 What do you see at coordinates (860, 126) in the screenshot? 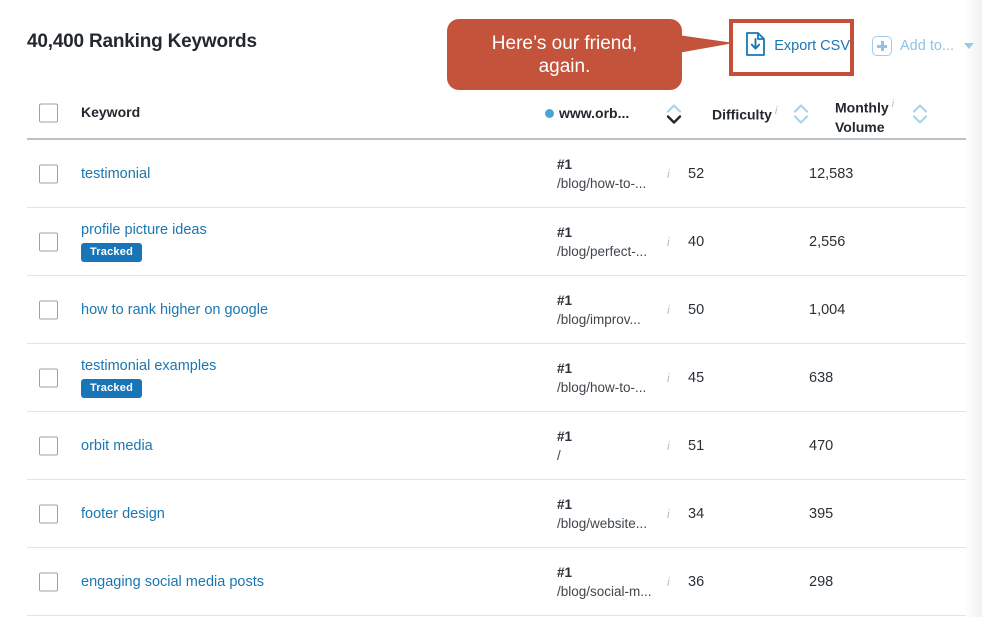
I see `column-header-monthly-volume-line2: Volume` at bounding box center [860, 126].